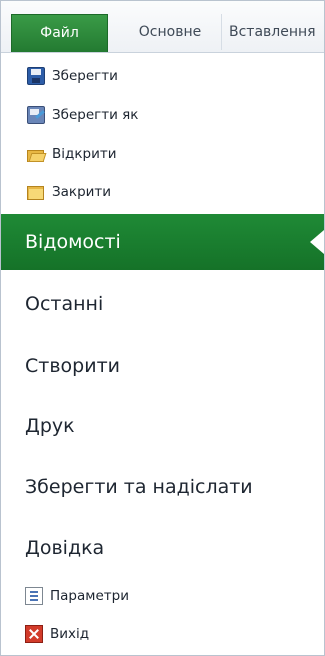  Describe the element at coordinates (36, 154) in the screenshot. I see `open-folder-icon` at that location.